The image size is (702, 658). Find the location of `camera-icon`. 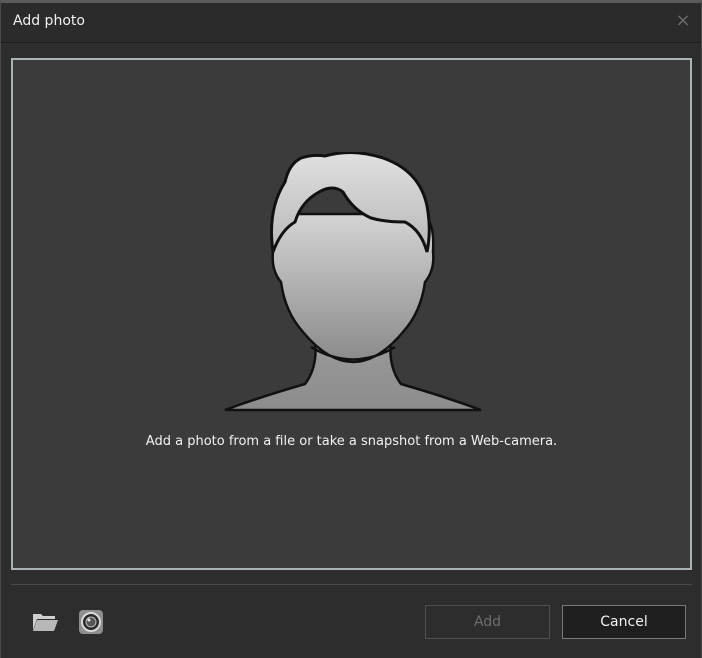

camera-icon is located at coordinates (91, 622).